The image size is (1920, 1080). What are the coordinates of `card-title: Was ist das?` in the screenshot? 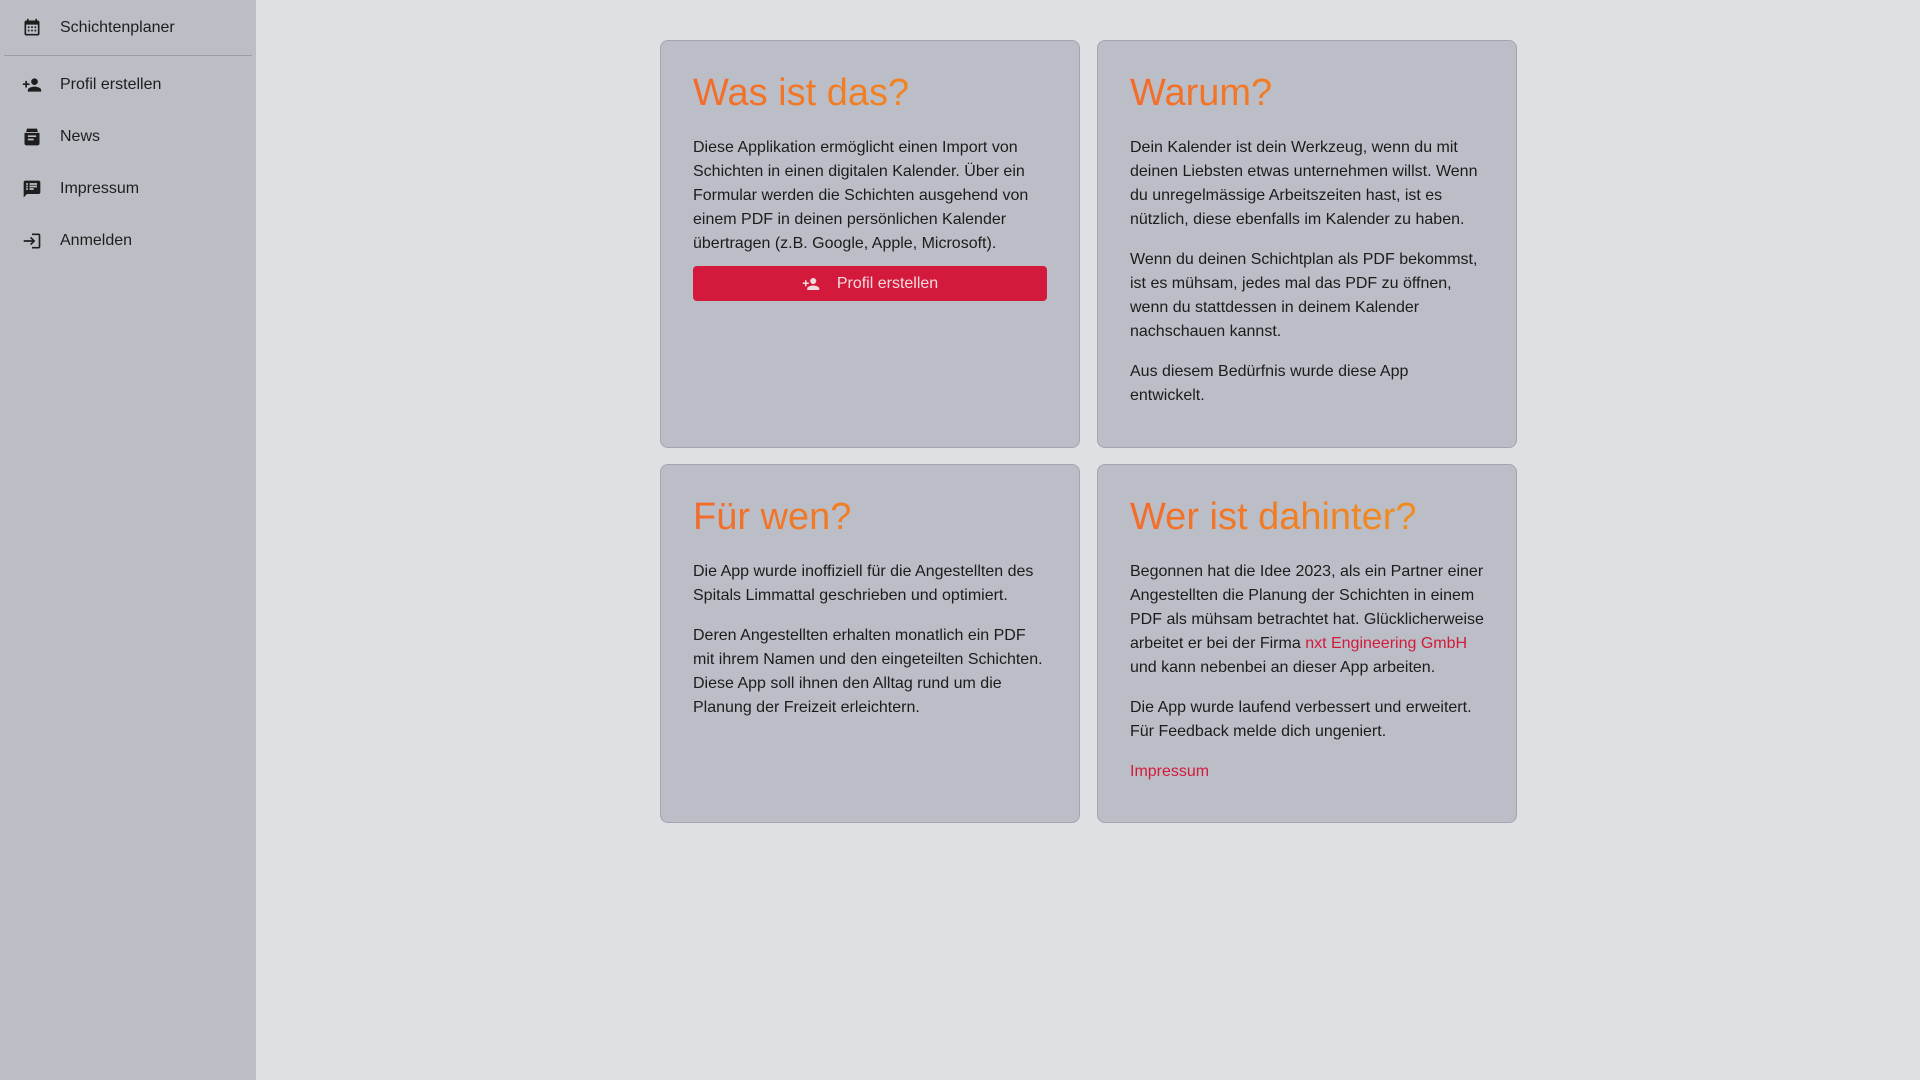 It's located at (870, 93).